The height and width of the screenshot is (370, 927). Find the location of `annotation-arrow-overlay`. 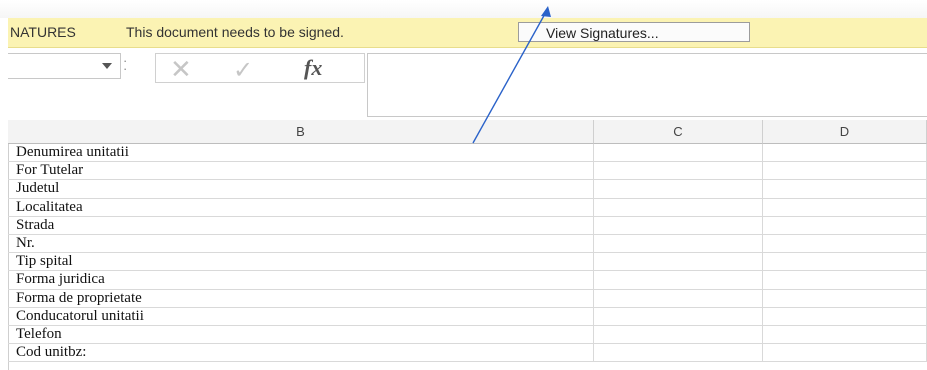

annotation-arrow-overlay is located at coordinates (511, 75).